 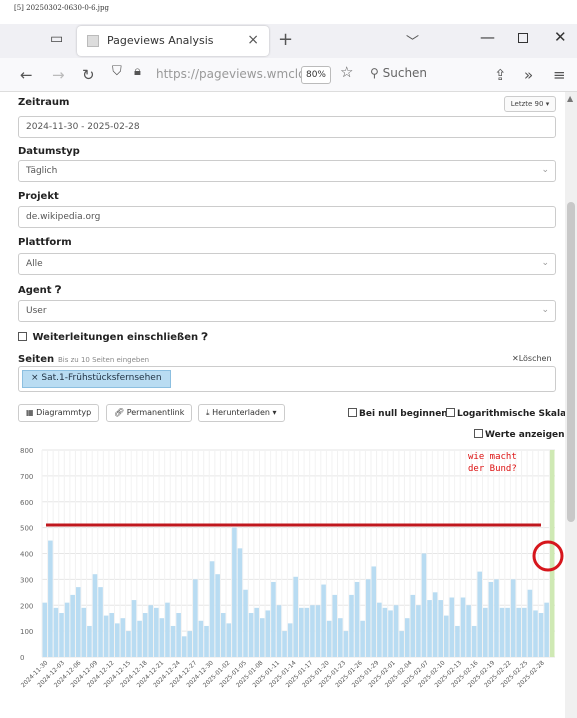 I want to click on new-tab-icon: +, so click(x=285, y=39).